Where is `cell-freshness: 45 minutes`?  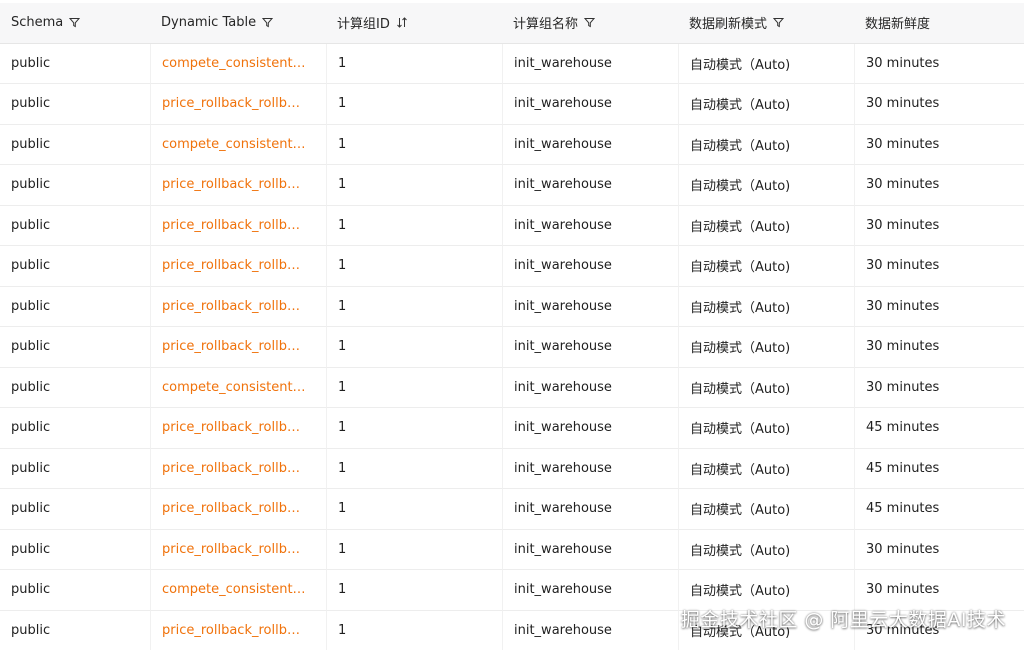
cell-freshness: 45 minutes is located at coordinates (939, 468).